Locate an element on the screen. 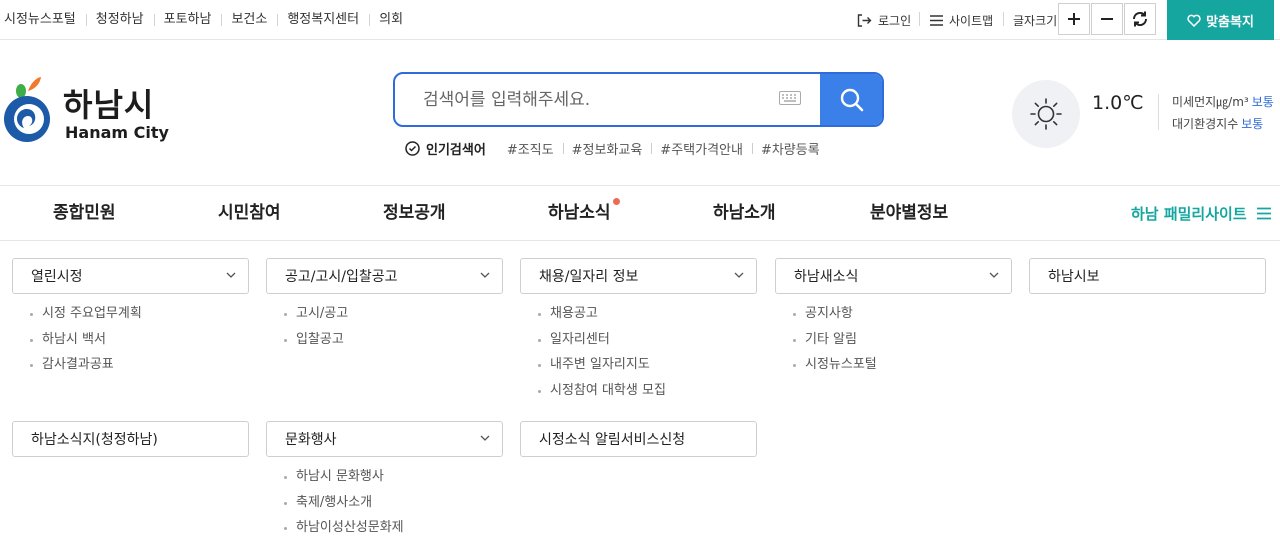 The image size is (1280, 558). family-site-label: 하남 패밀리사이트 is located at coordinates (1189, 213).